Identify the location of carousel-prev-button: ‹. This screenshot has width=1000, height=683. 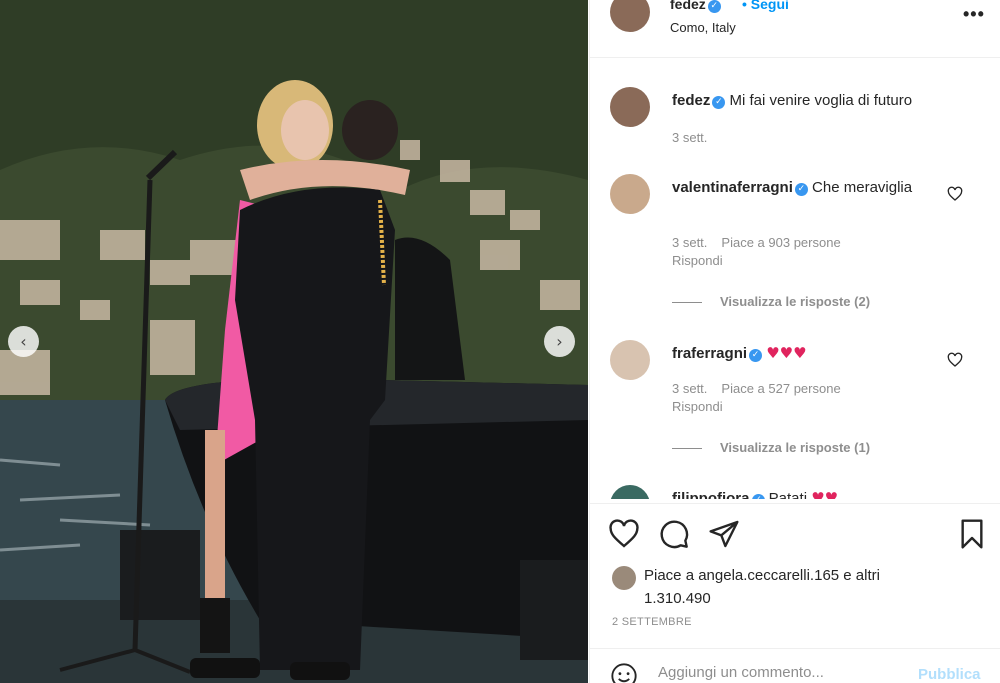
(23, 341).